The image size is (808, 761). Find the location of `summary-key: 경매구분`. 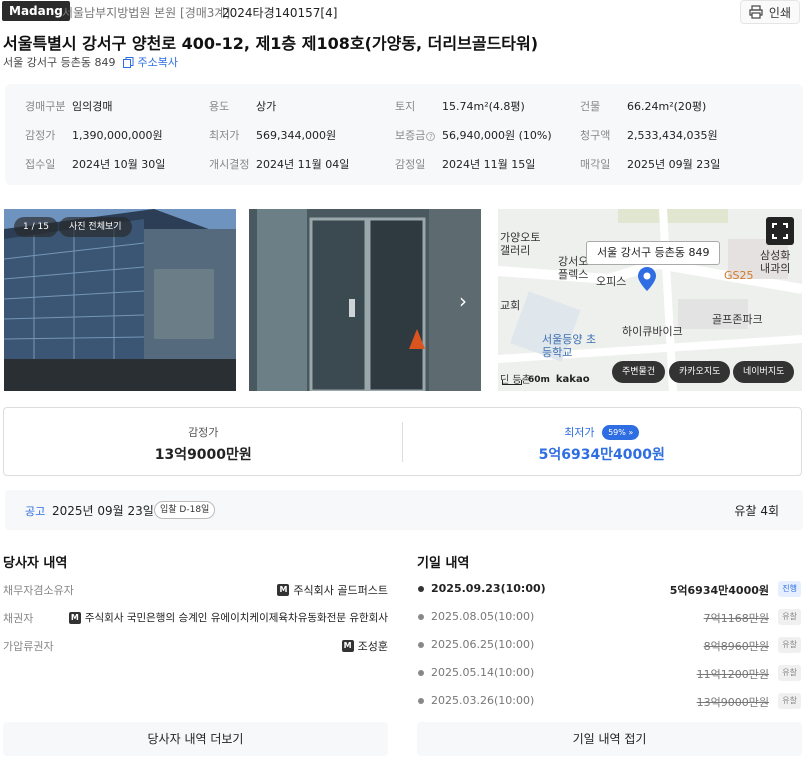

summary-key: 경매구분 is located at coordinates (45, 106).